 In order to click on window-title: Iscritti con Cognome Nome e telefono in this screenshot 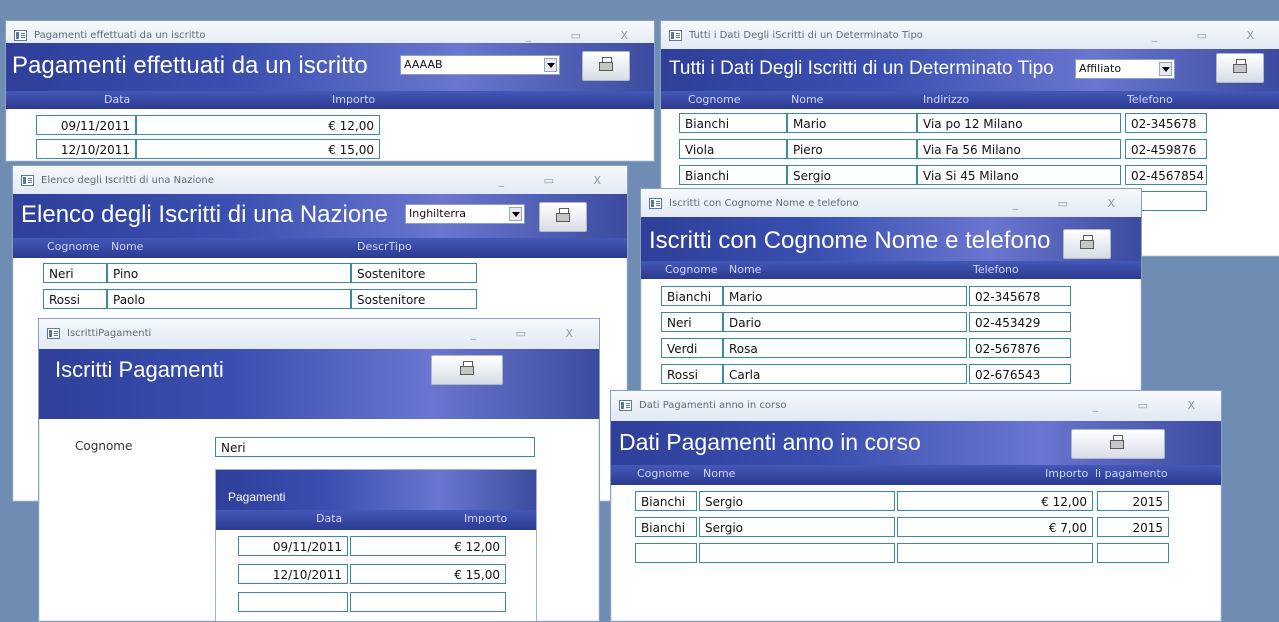, I will do `click(764, 203)`.